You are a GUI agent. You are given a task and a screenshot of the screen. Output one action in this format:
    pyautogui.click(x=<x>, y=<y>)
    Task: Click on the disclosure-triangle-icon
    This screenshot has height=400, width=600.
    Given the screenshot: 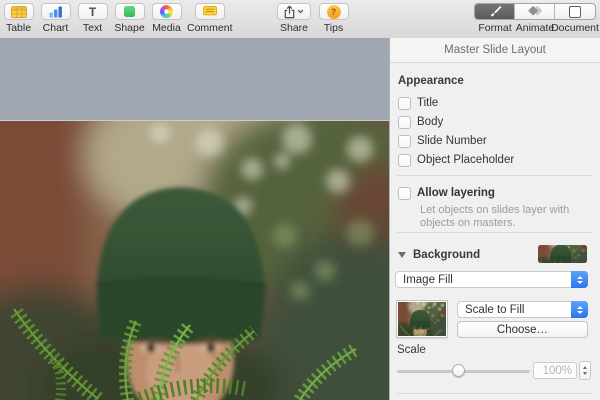 What is the action you would take?
    pyautogui.click(x=402, y=255)
    